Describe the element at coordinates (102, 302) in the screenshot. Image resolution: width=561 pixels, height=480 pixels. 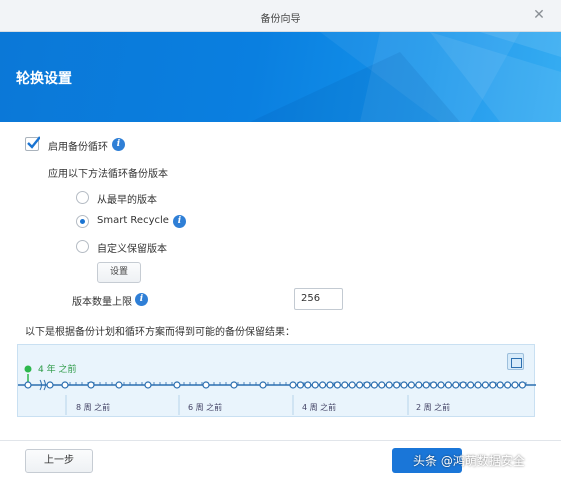
I see `max-versions-label: 版本数量上限` at that location.